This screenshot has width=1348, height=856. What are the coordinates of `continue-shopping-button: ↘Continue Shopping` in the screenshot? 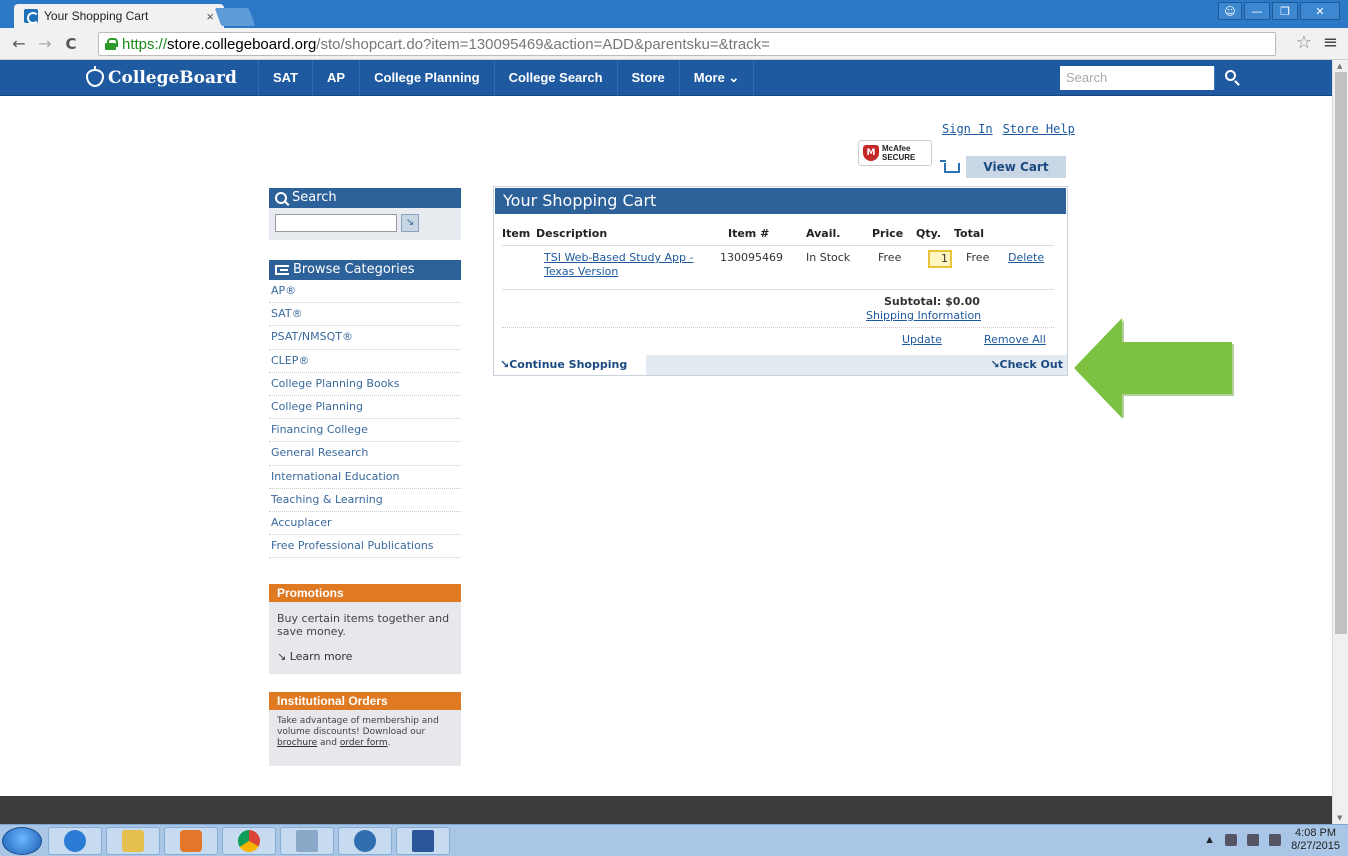 It's located at (570, 365).